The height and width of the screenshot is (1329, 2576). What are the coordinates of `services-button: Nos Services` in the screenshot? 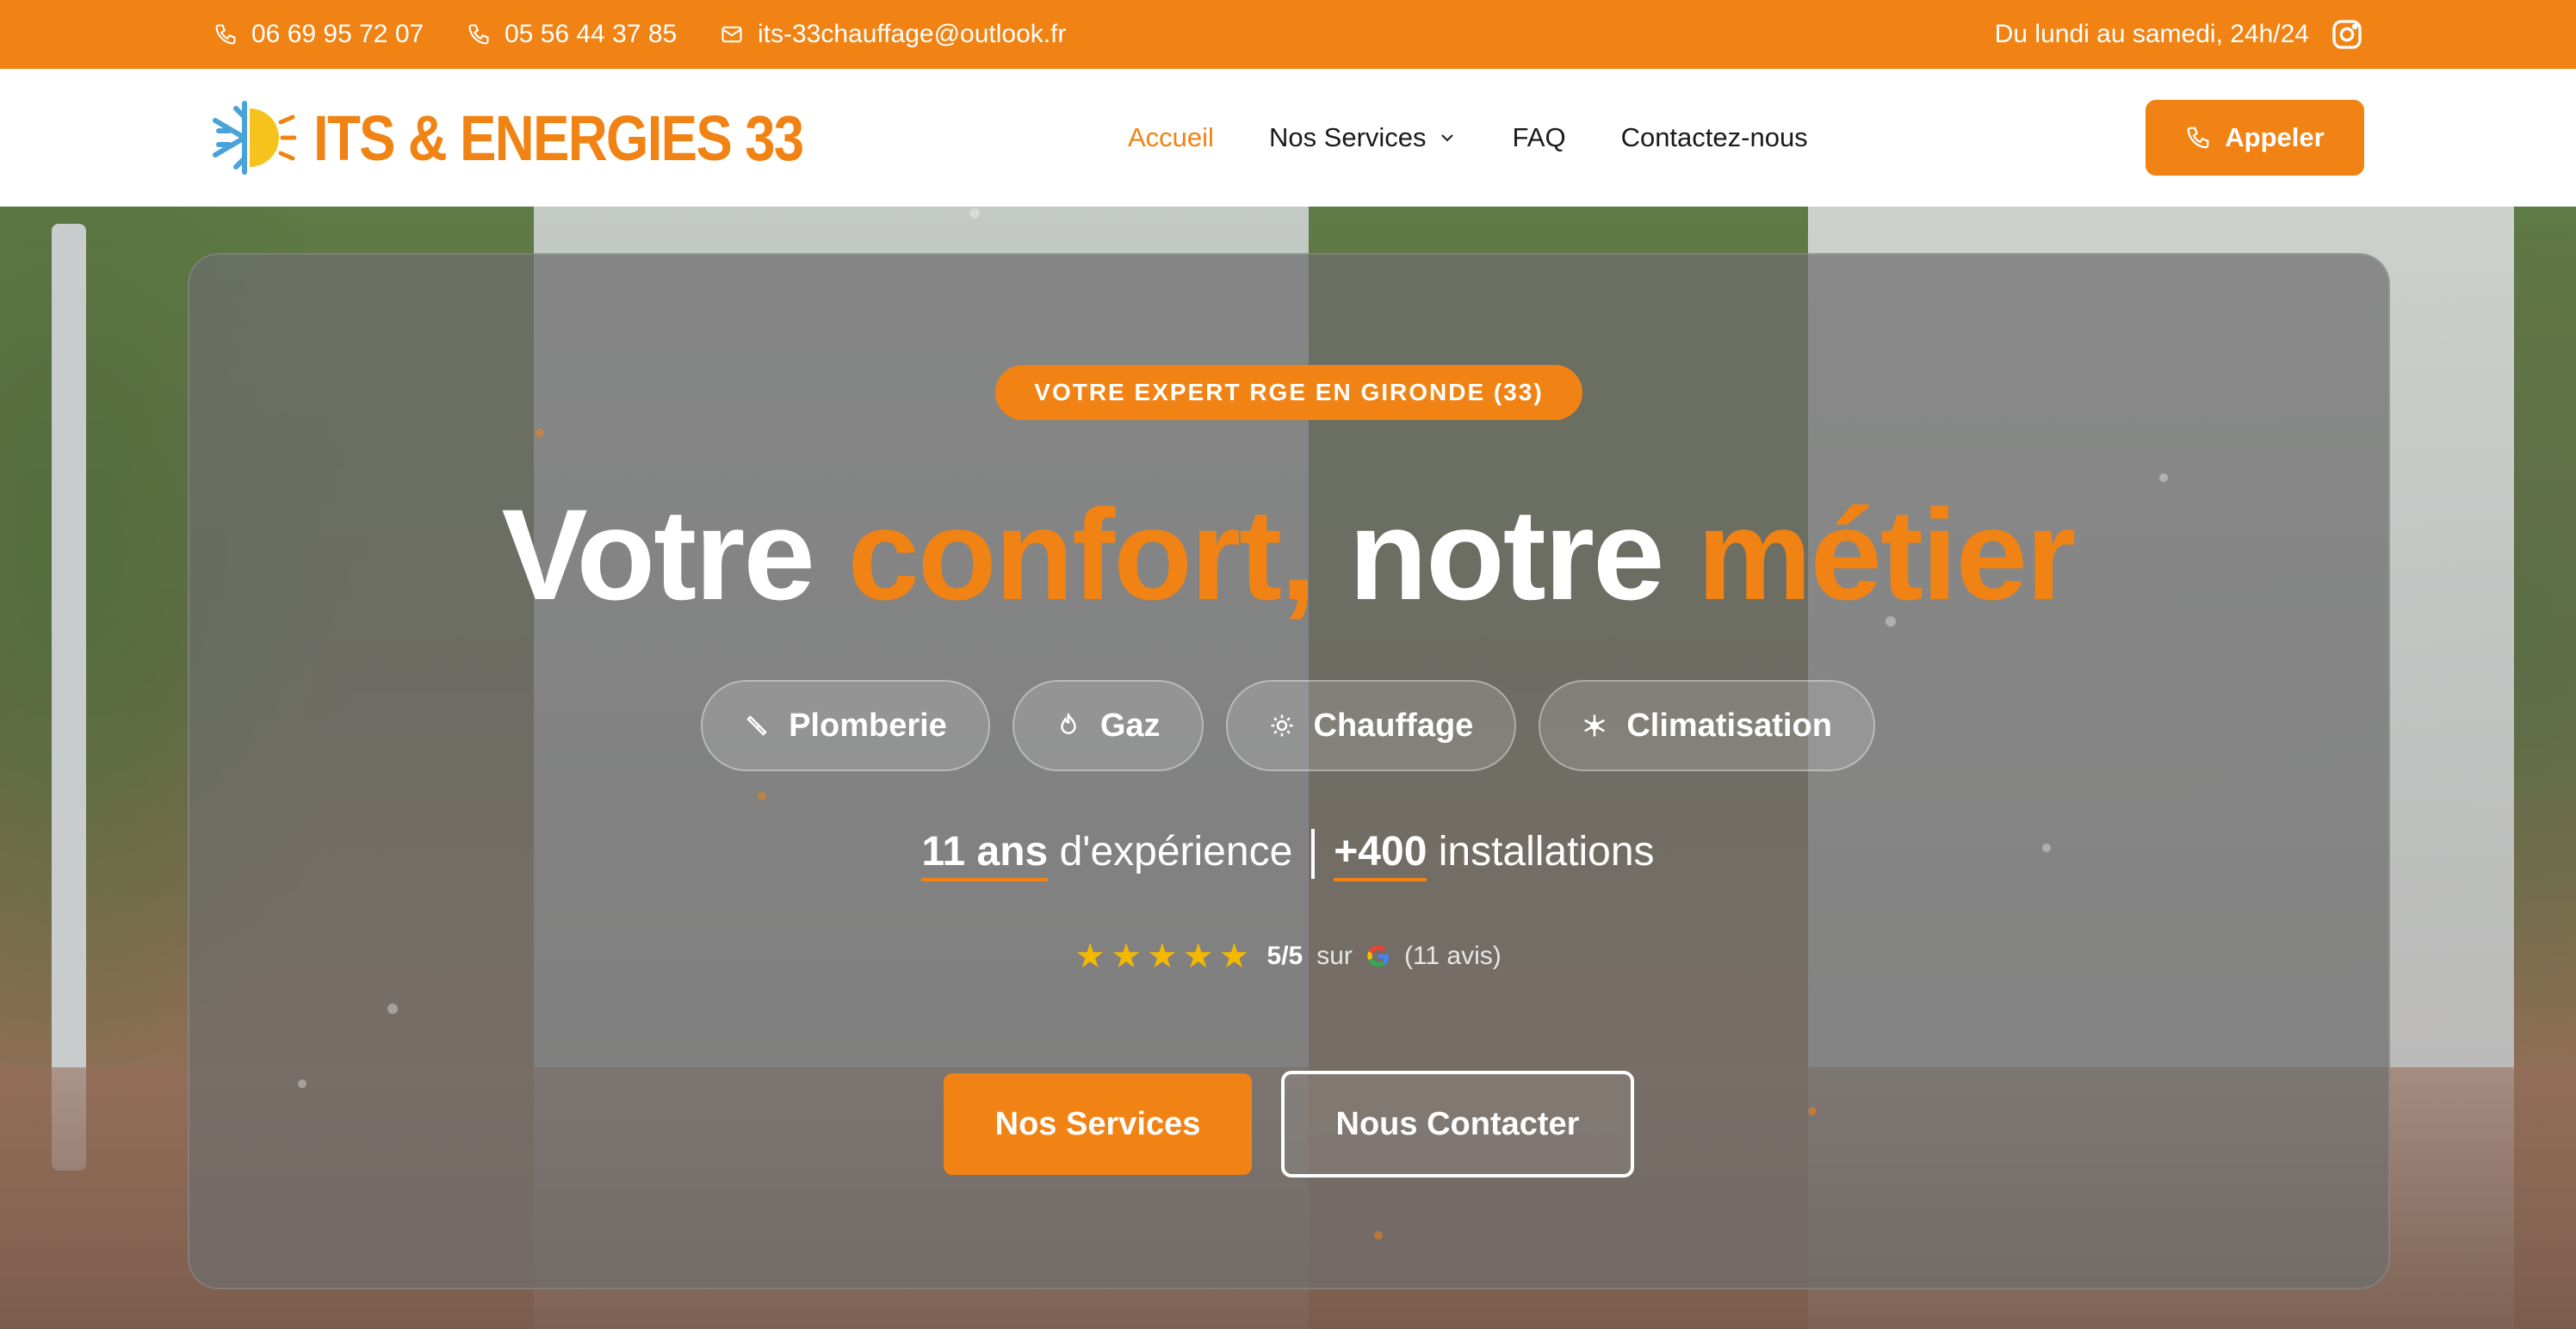 It's located at (1098, 1124).